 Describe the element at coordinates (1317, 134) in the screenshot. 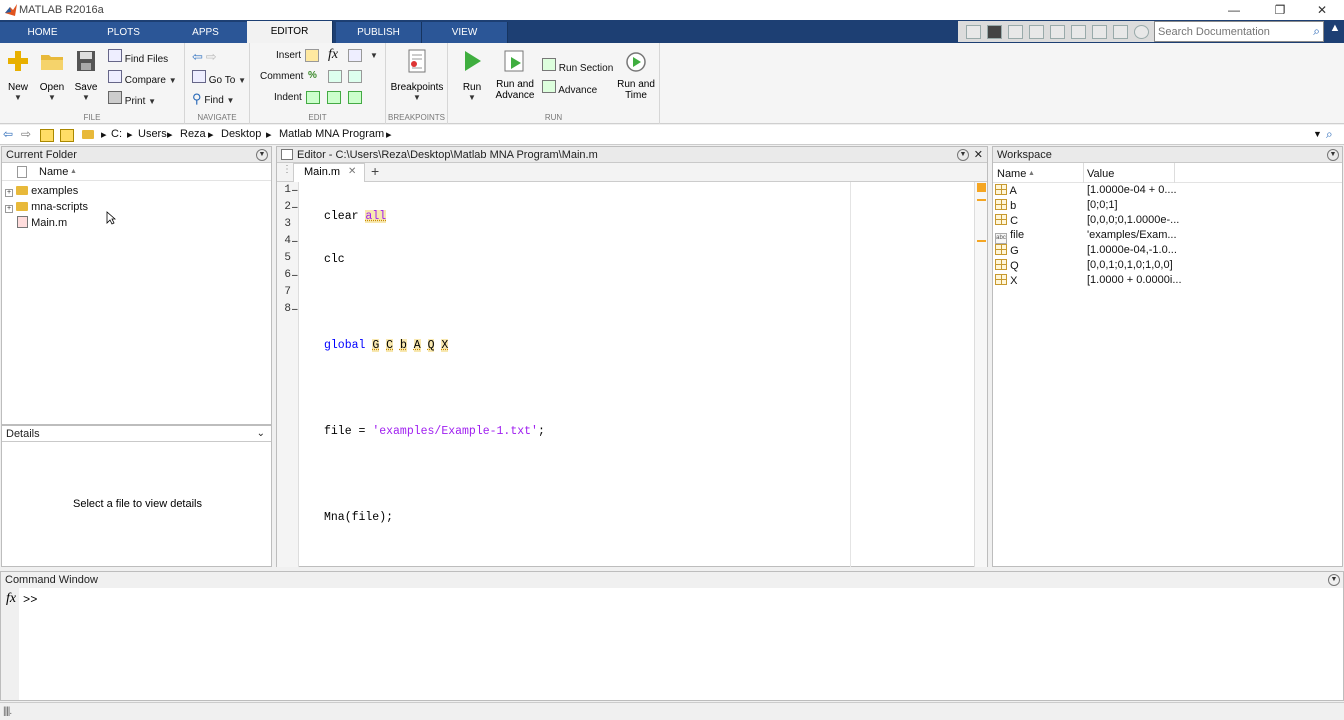

I see `address-dropdown-icon: ▼` at that location.